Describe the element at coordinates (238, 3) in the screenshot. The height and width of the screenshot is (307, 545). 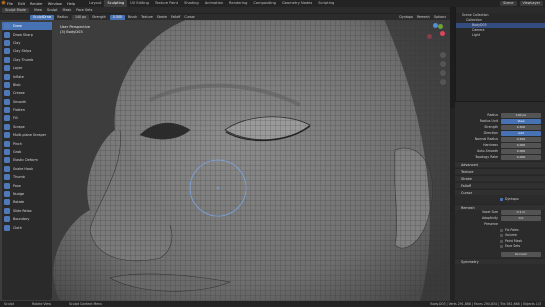
I see `tab-rendering: Rendering` at that location.